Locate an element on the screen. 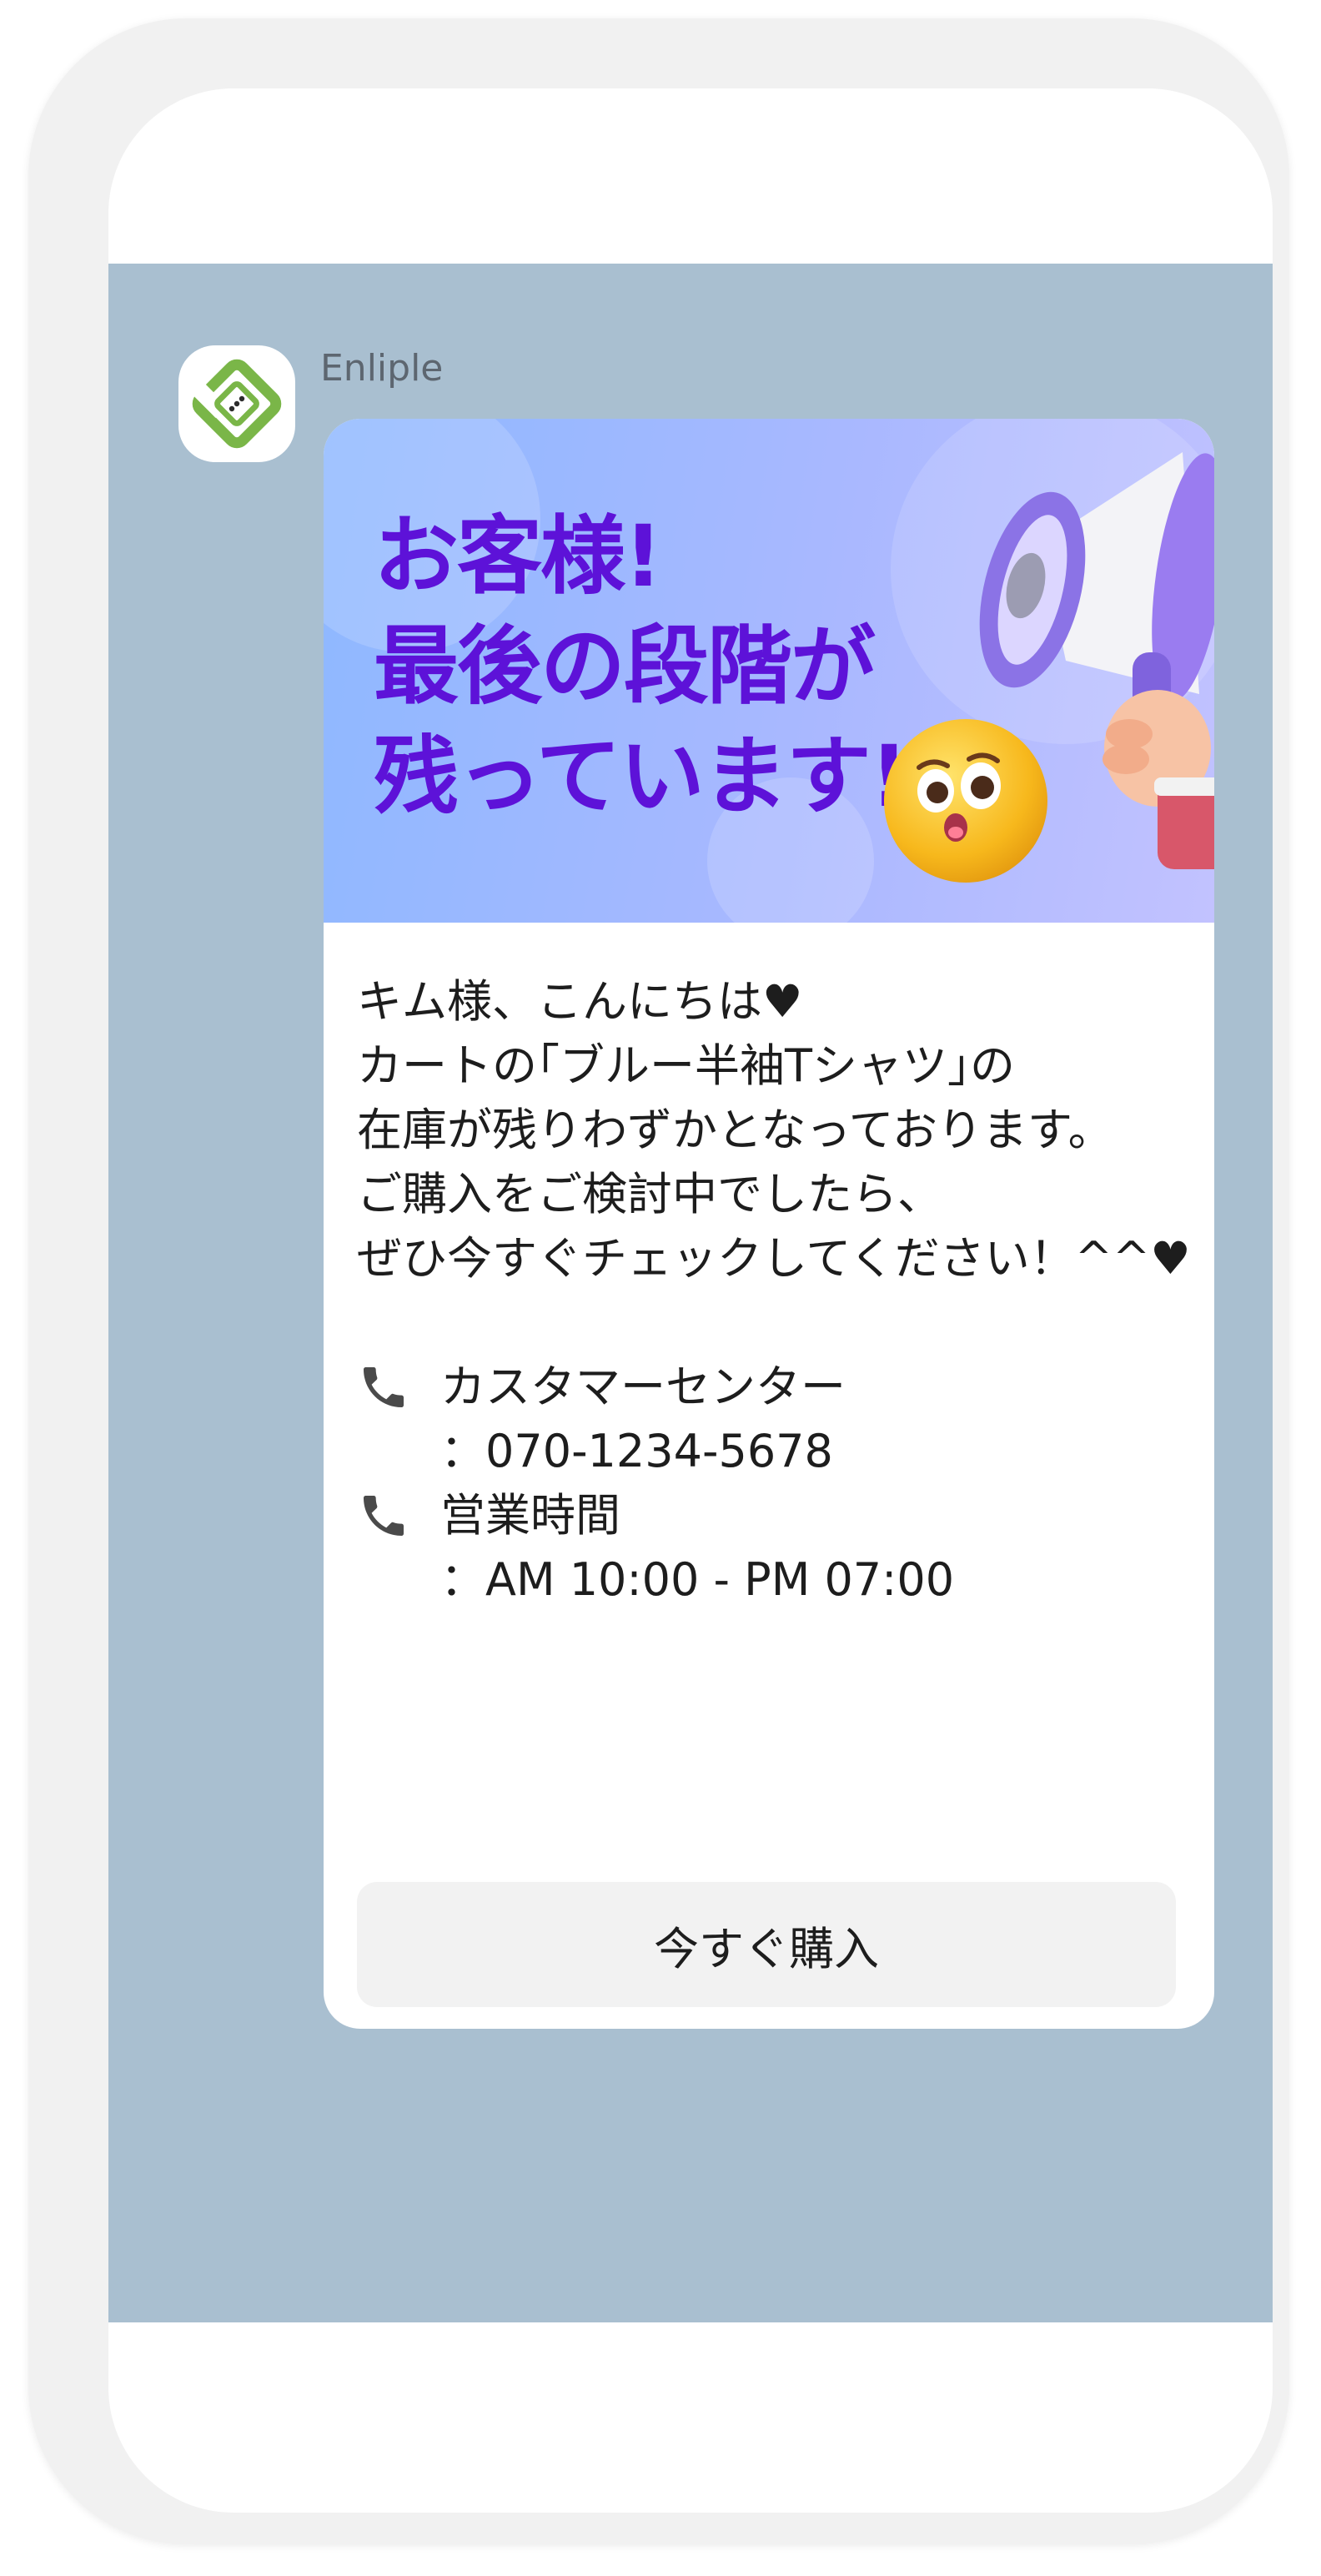 The height and width of the screenshot is (2576, 1321). surprised-face-emoji is located at coordinates (966, 801).